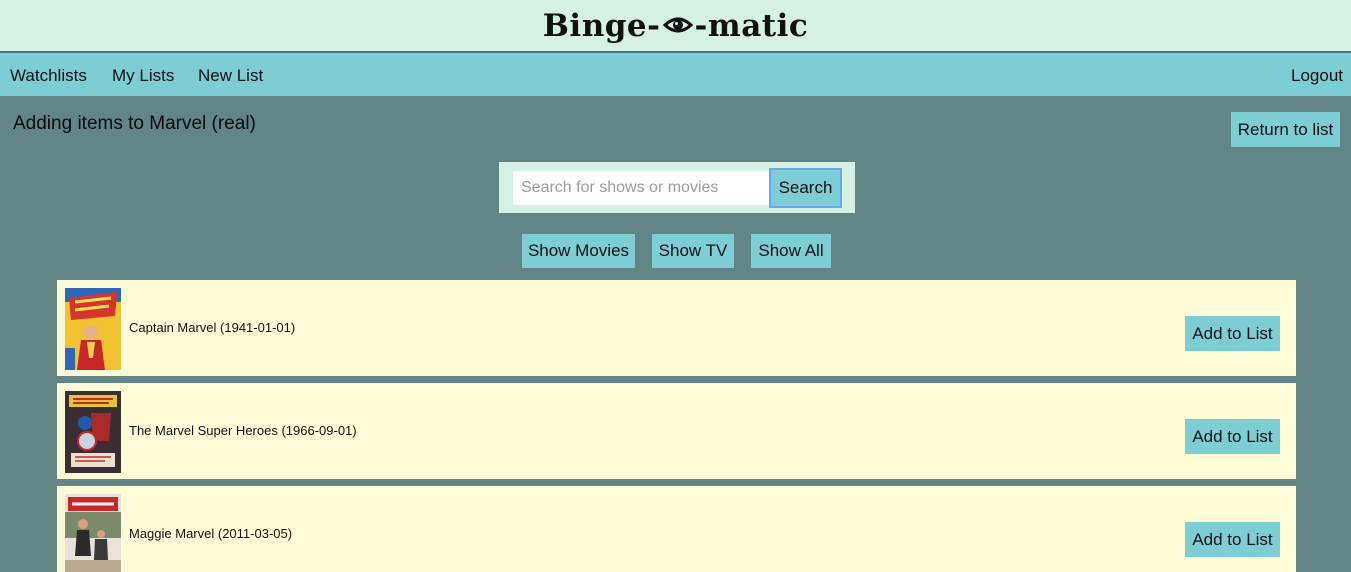  What do you see at coordinates (676, 529) in the screenshot?
I see `result-item: Maggie Marvel (2011-03-05) Add to List` at bounding box center [676, 529].